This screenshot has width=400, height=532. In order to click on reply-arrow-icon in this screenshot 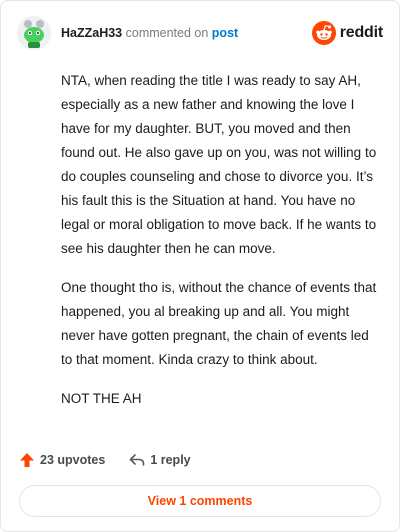, I will do `click(137, 460)`.